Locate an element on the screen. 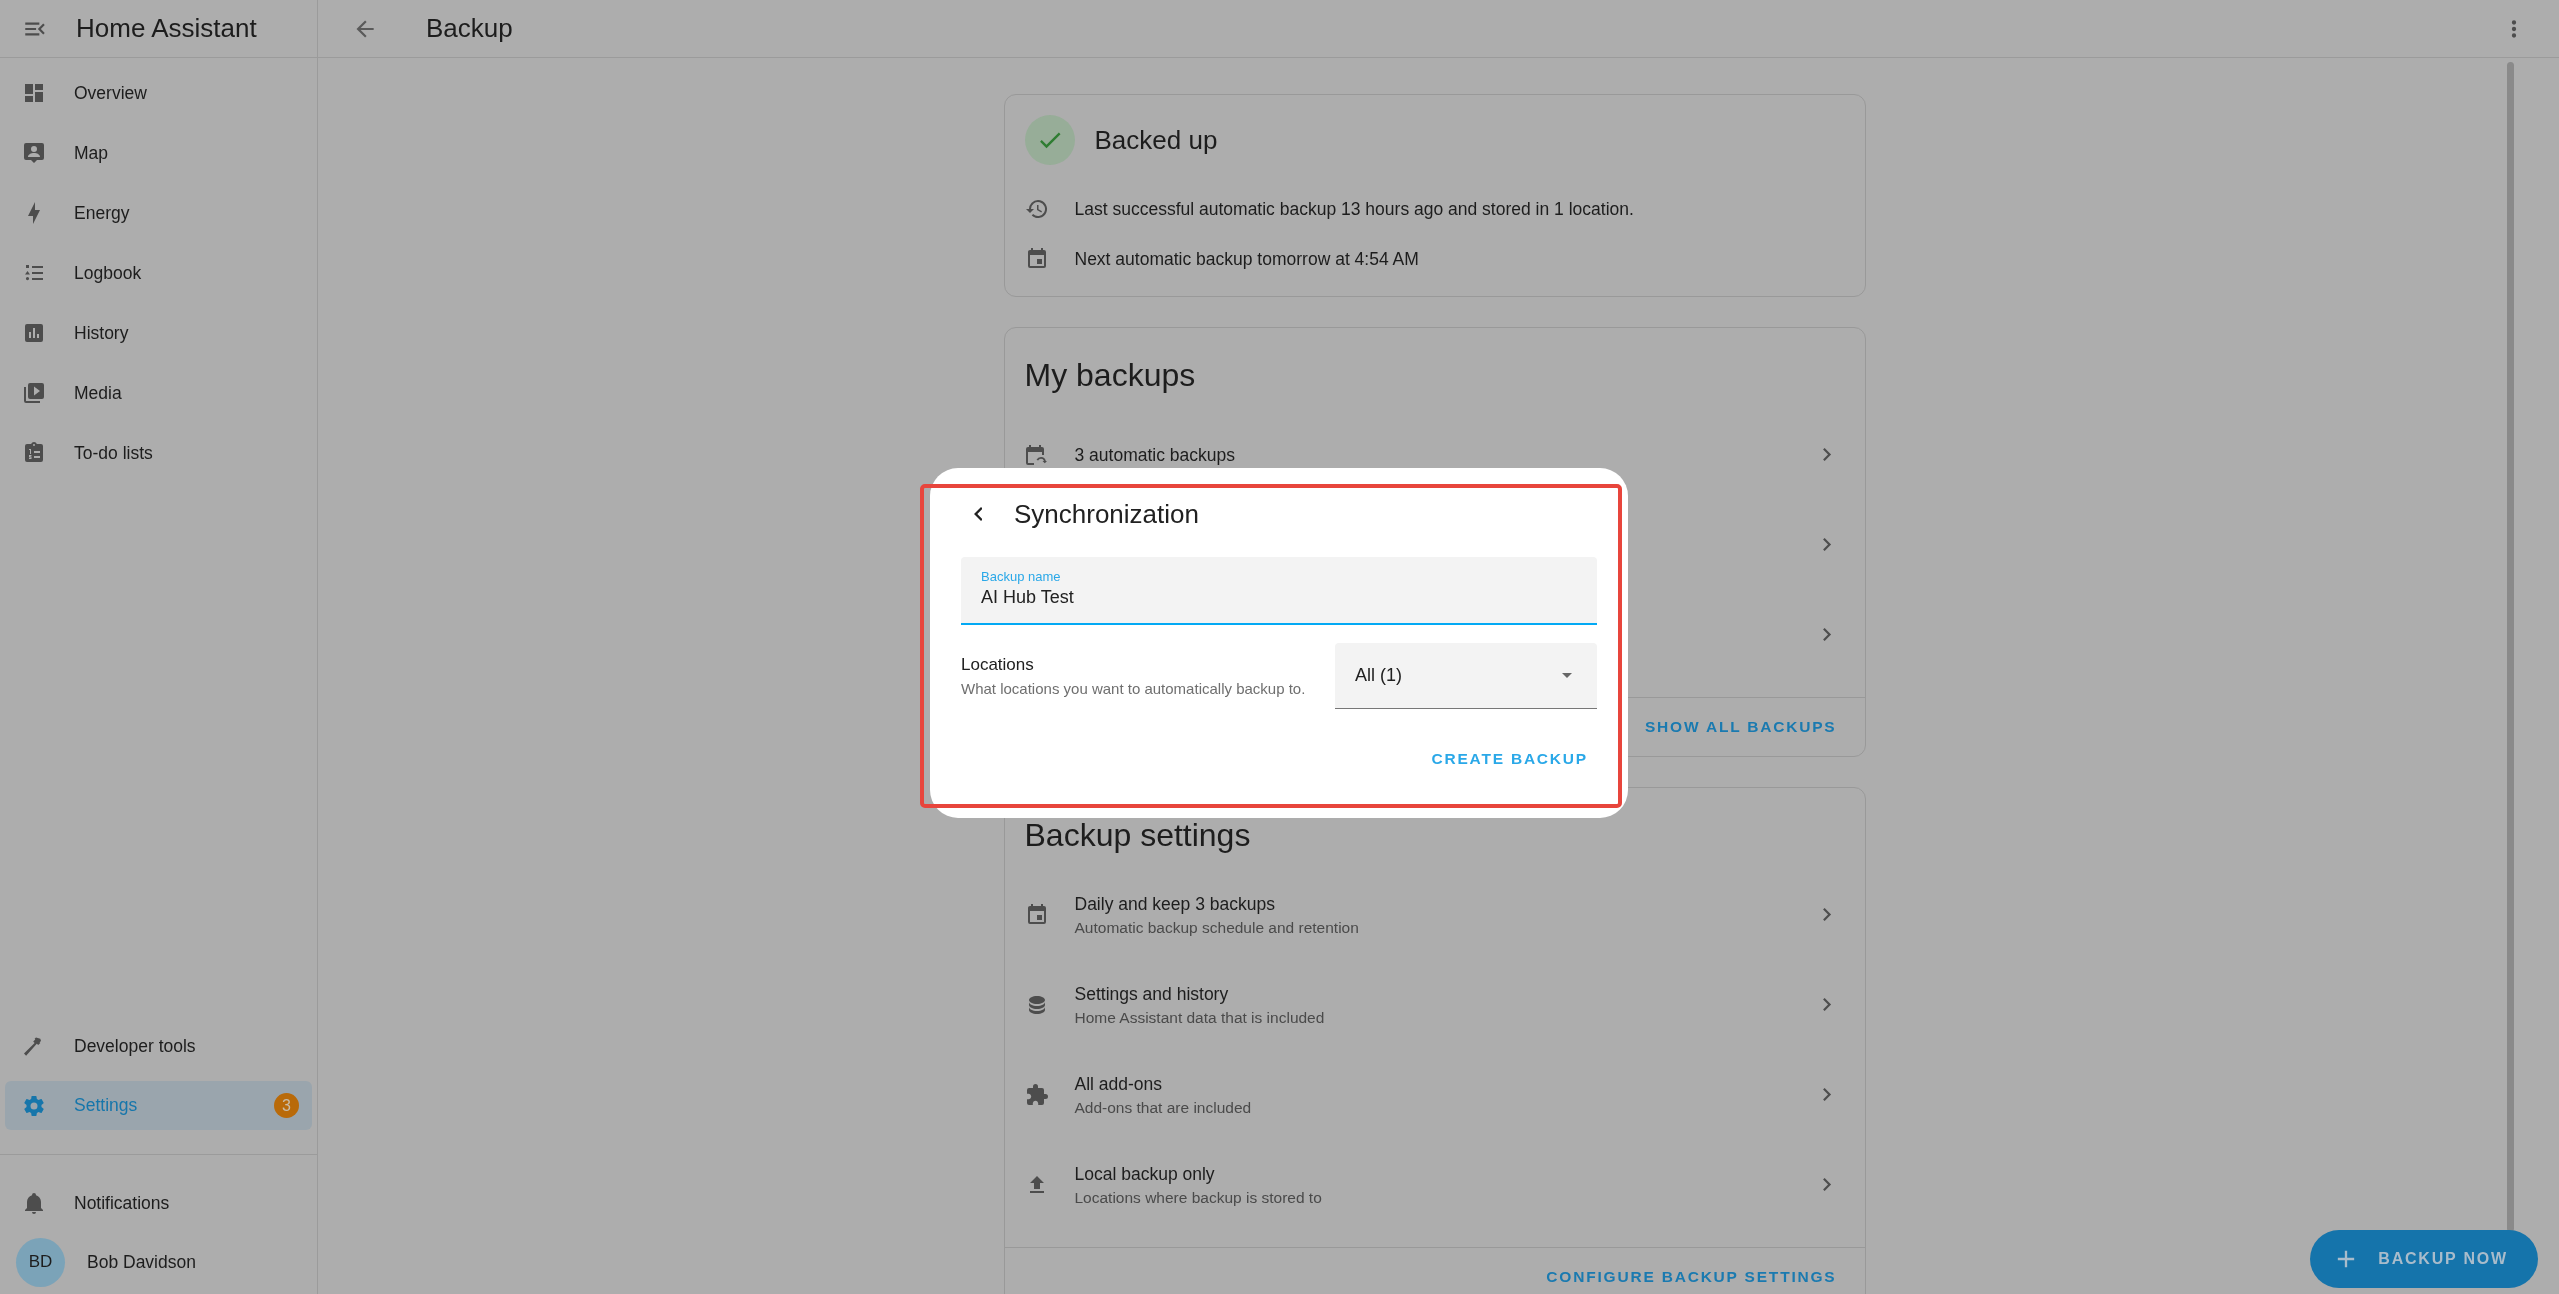 The height and width of the screenshot is (1294, 2559). sidebar-item: Notifications is located at coordinates (158, 1203).